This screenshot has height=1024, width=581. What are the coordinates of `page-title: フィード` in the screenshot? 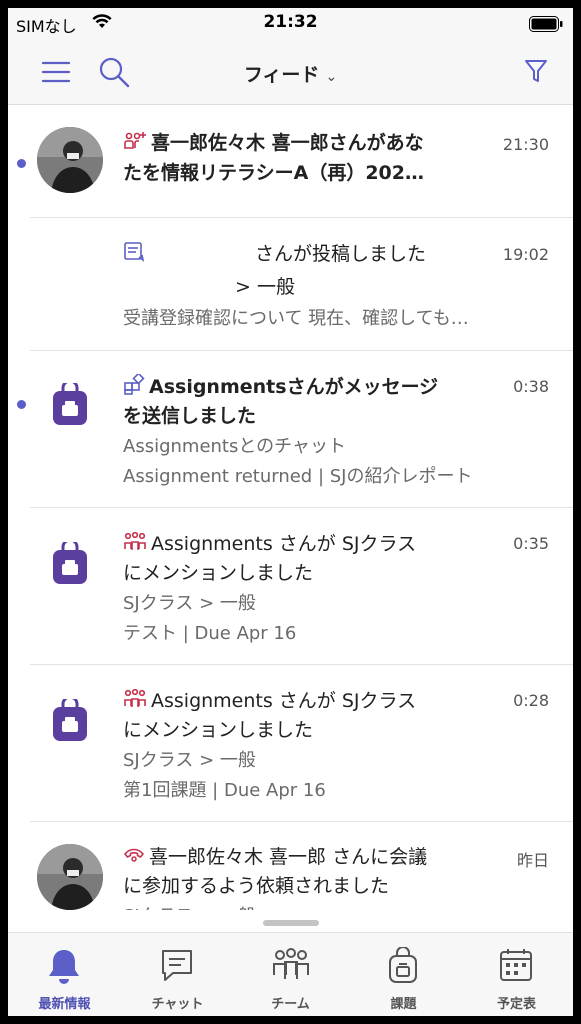 It's located at (281, 75).